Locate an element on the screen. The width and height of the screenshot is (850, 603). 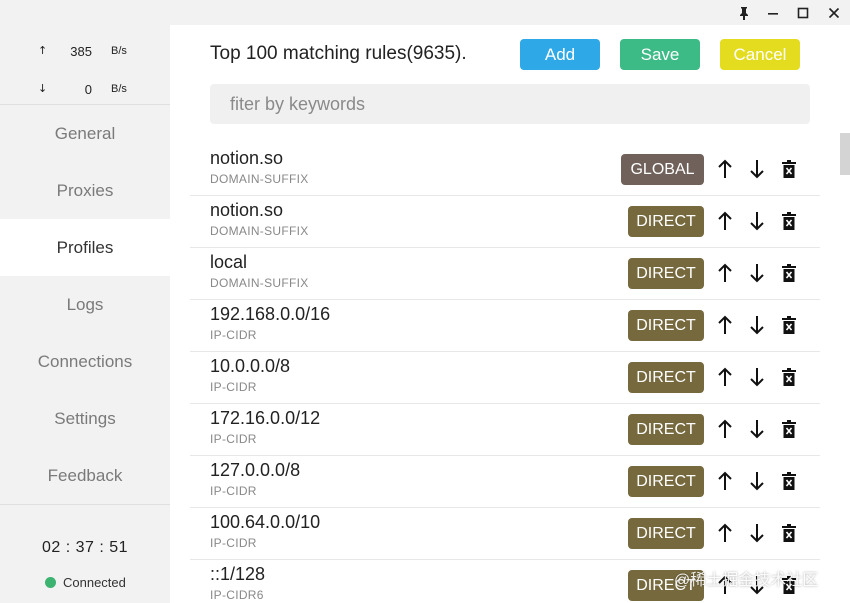
rule-payload: ::1/128 is located at coordinates (238, 574).